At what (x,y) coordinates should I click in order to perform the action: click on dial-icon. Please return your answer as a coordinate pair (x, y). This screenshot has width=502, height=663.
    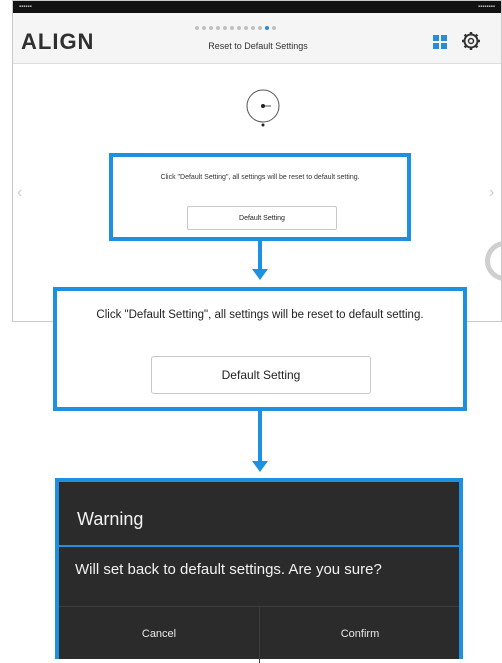
    Looking at the image, I should click on (263, 108).